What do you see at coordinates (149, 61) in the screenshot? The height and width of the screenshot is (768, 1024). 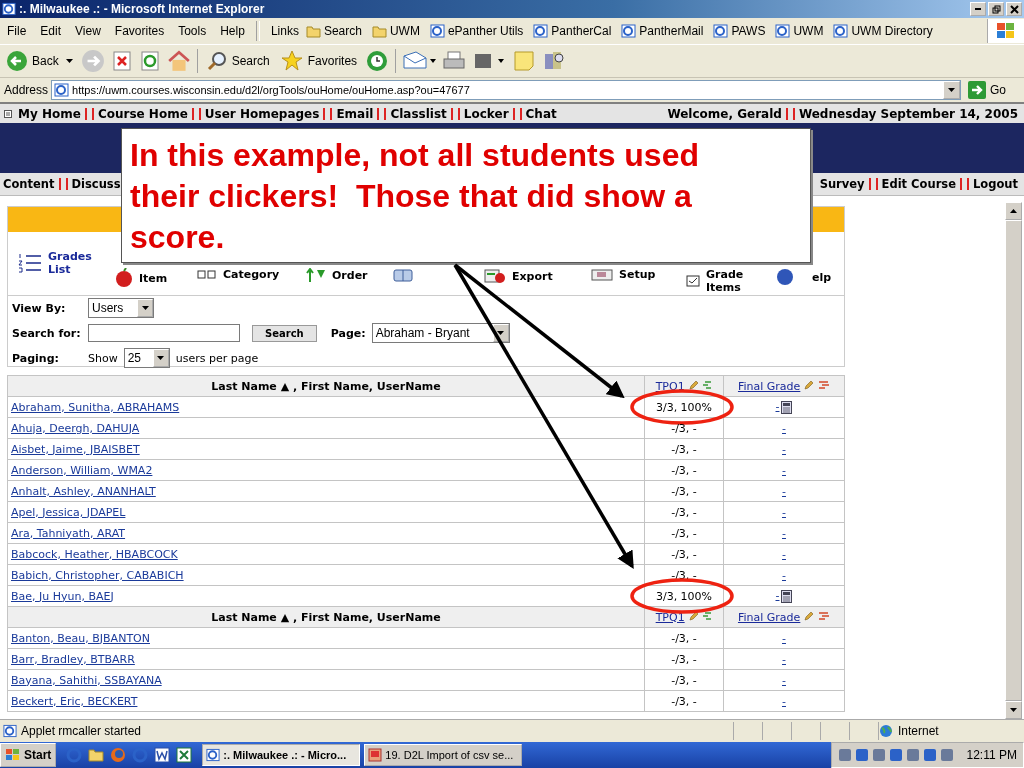 I see `refresh-icon` at bounding box center [149, 61].